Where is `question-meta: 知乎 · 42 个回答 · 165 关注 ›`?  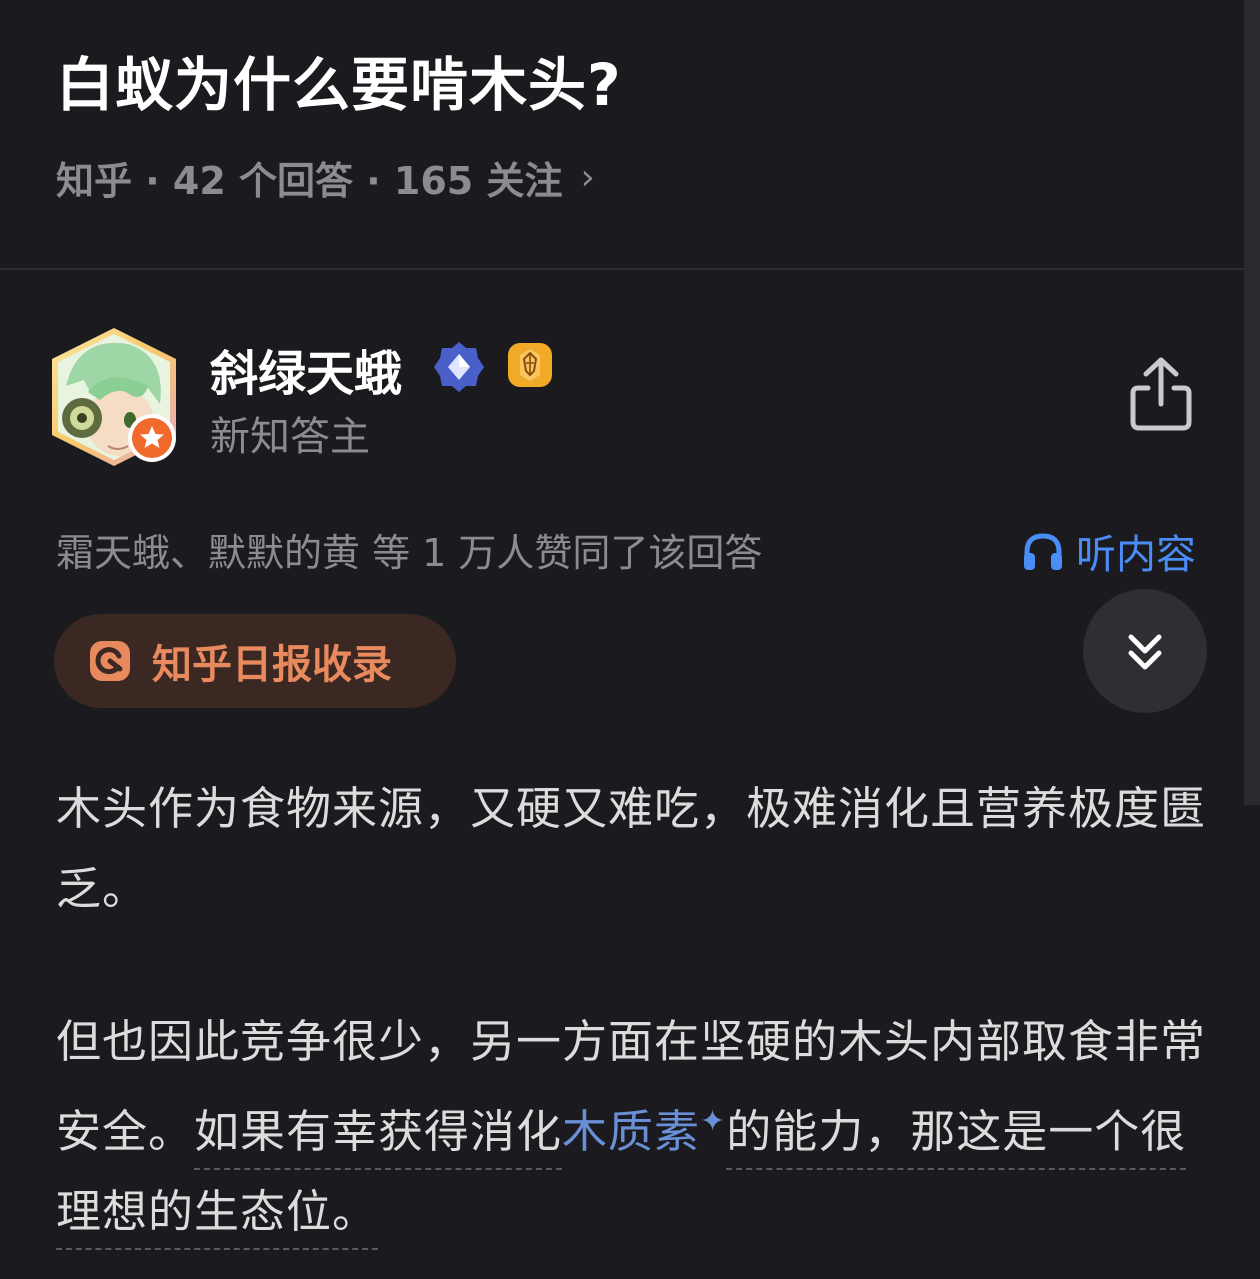 question-meta: 知乎 · 42 个回答 · 165 关注 › is located at coordinates (325, 177).